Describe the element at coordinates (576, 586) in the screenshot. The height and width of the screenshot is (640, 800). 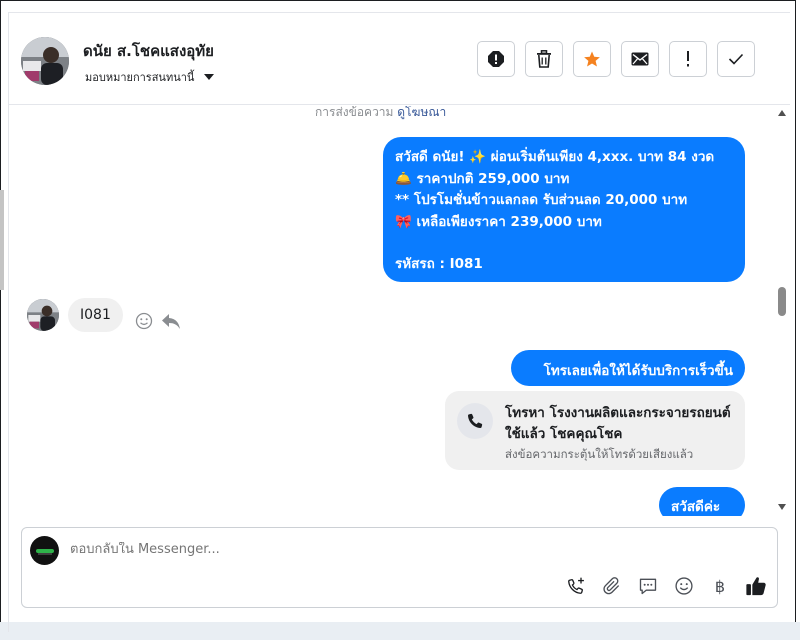
I see `call-add-icon` at that location.